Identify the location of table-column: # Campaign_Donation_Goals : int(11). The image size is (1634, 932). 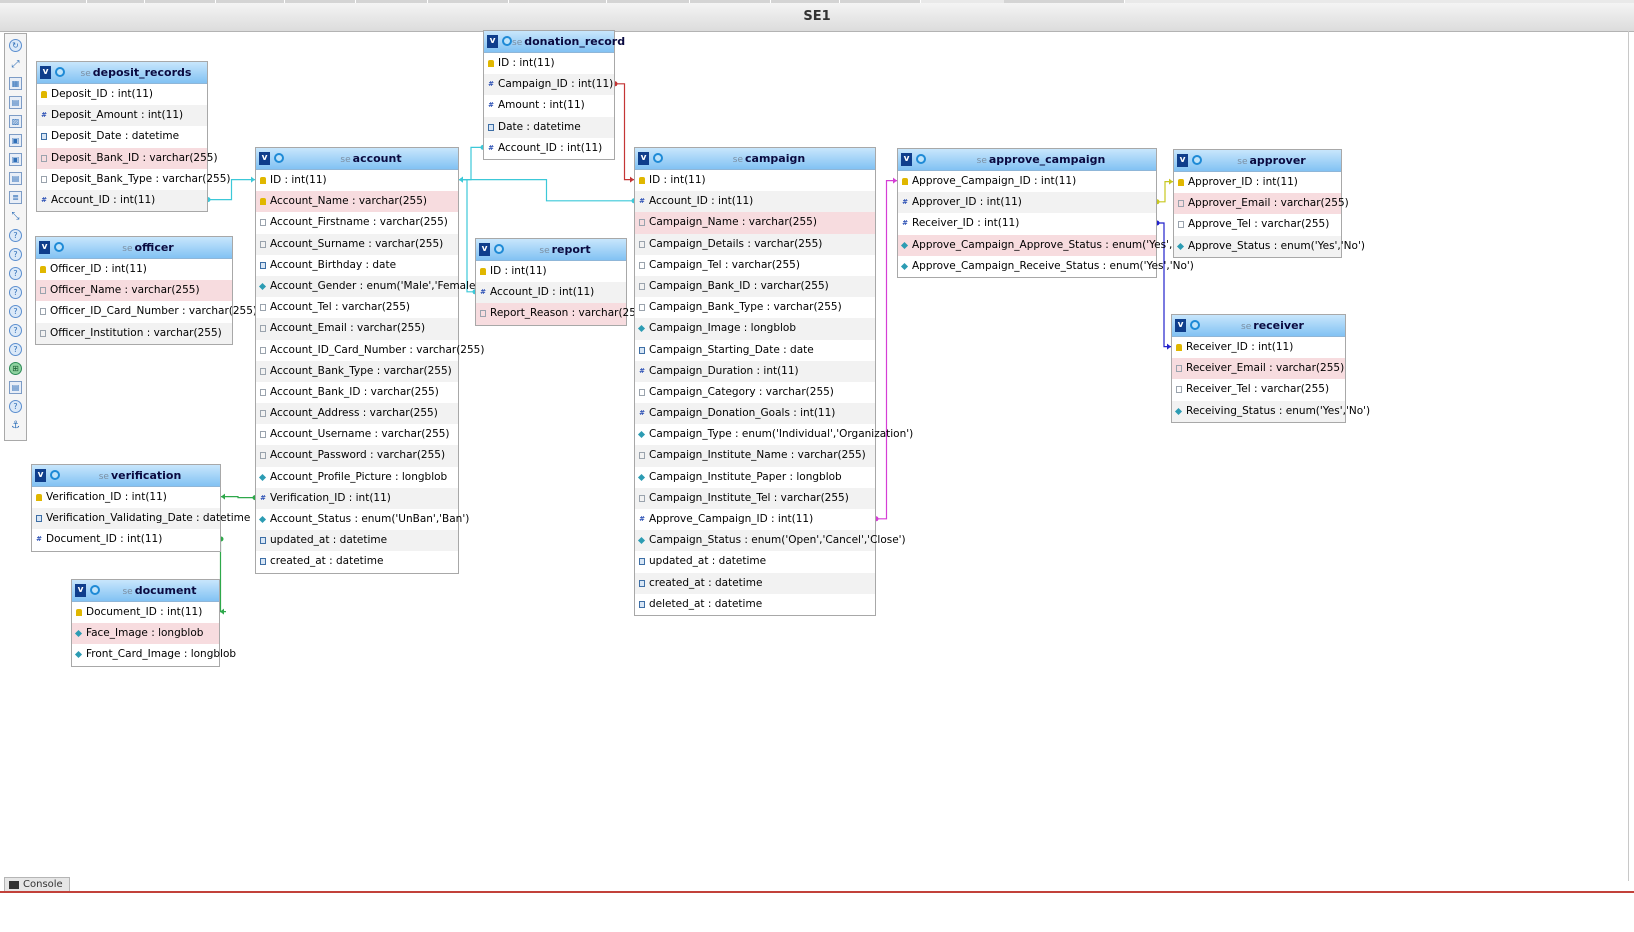
(755, 414).